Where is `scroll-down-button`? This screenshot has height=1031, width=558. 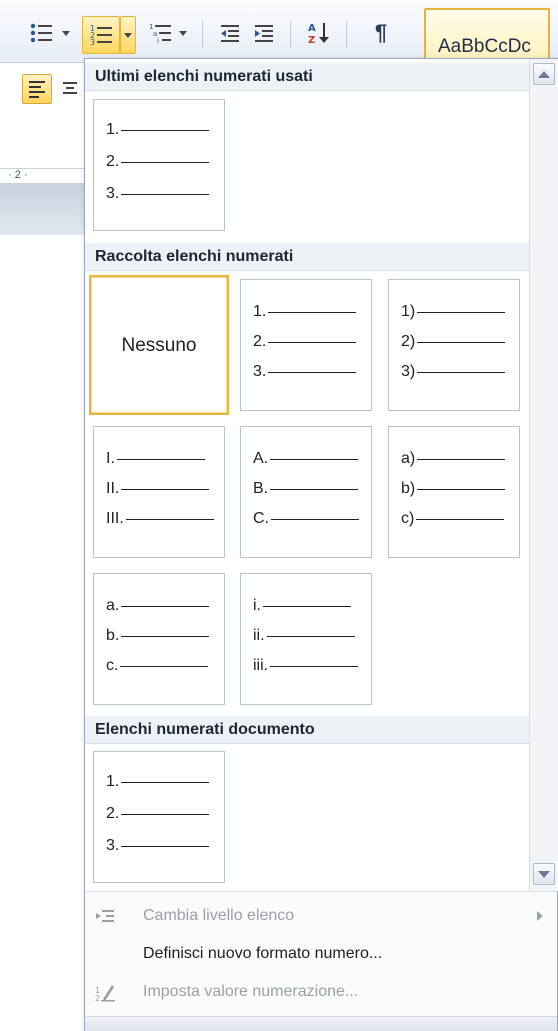
scroll-down-button is located at coordinates (544, 874).